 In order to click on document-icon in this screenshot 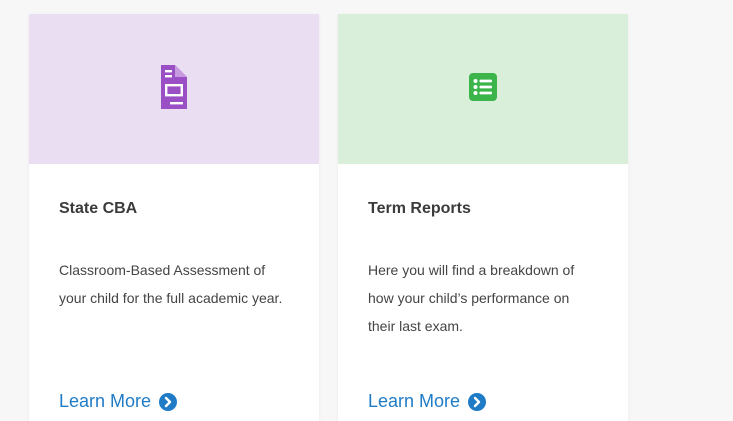, I will do `click(174, 89)`.